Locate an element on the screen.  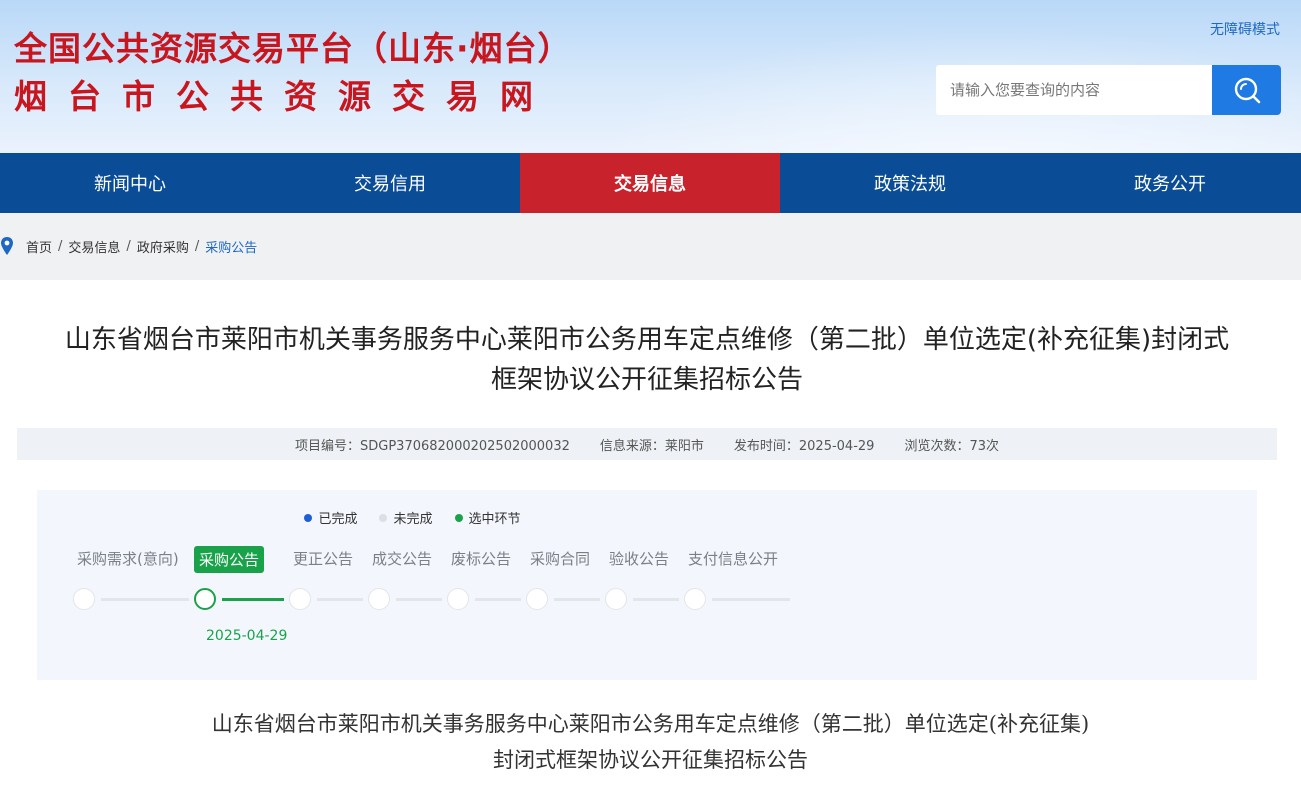
nav-item-policy: 政策法规 is located at coordinates (910, 183).